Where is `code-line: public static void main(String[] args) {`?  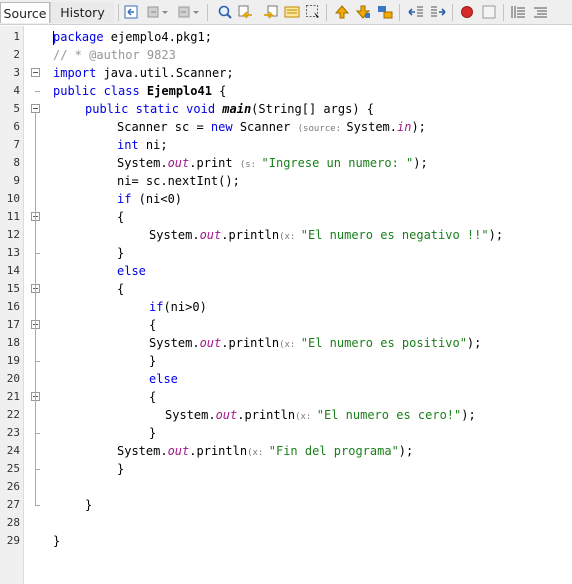 code-line: public static void main(String[] args) { is located at coordinates (229, 109).